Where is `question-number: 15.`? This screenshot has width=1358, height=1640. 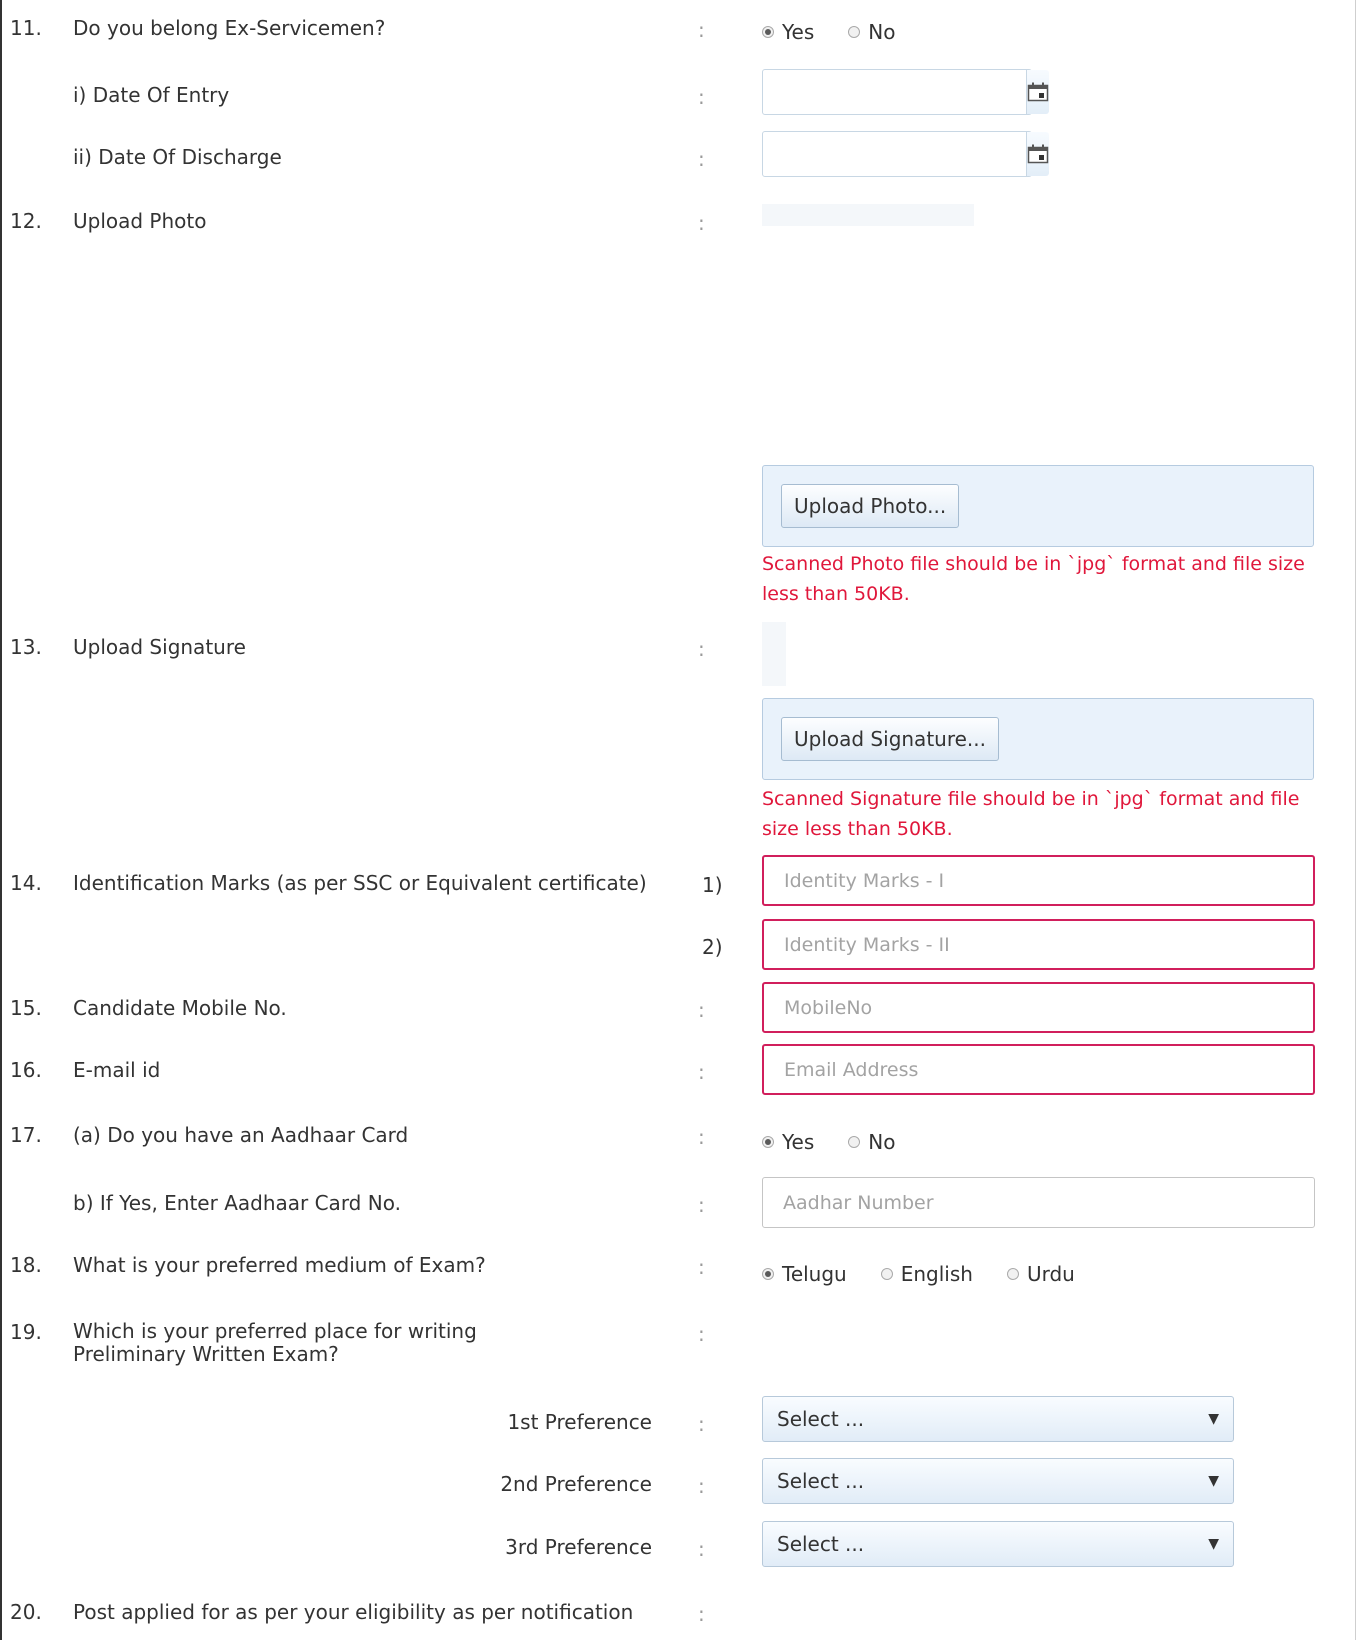 question-number: 15. is located at coordinates (26, 1008).